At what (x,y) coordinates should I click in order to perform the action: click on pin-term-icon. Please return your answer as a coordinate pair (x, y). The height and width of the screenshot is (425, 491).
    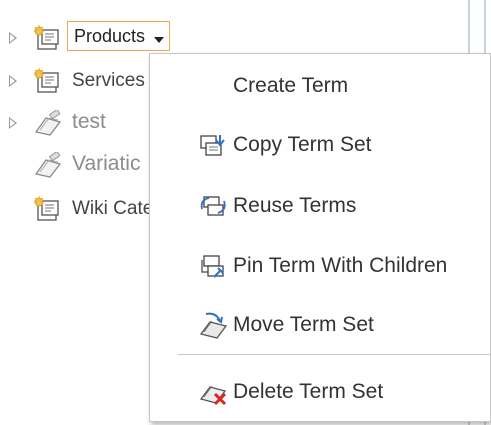
    Looking at the image, I should click on (212, 266).